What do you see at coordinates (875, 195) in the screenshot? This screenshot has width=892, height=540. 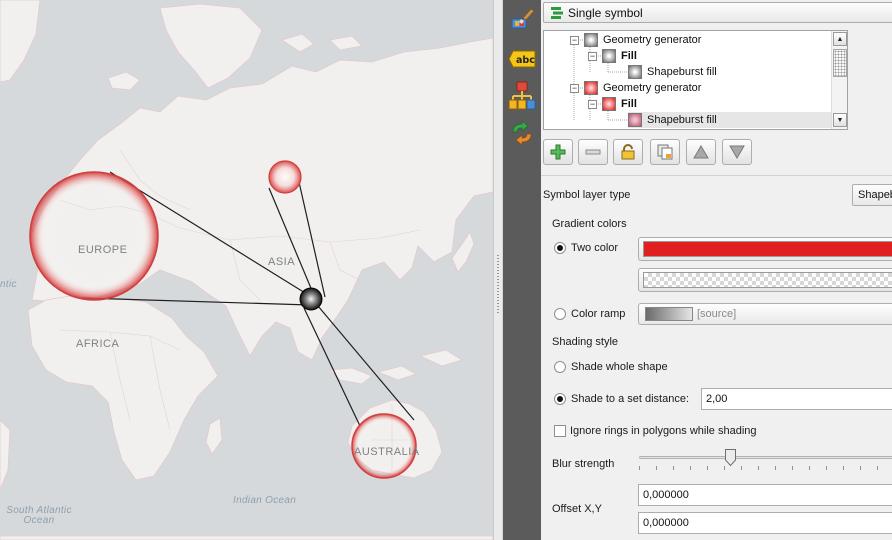 I see `symbol-layer-type-value: Shapeb` at bounding box center [875, 195].